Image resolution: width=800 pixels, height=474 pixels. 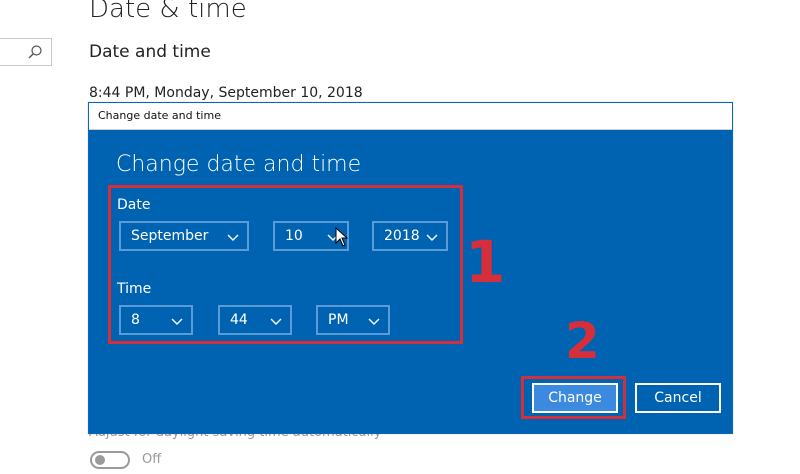 I want to click on section-title: Date and time, so click(x=150, y=52).